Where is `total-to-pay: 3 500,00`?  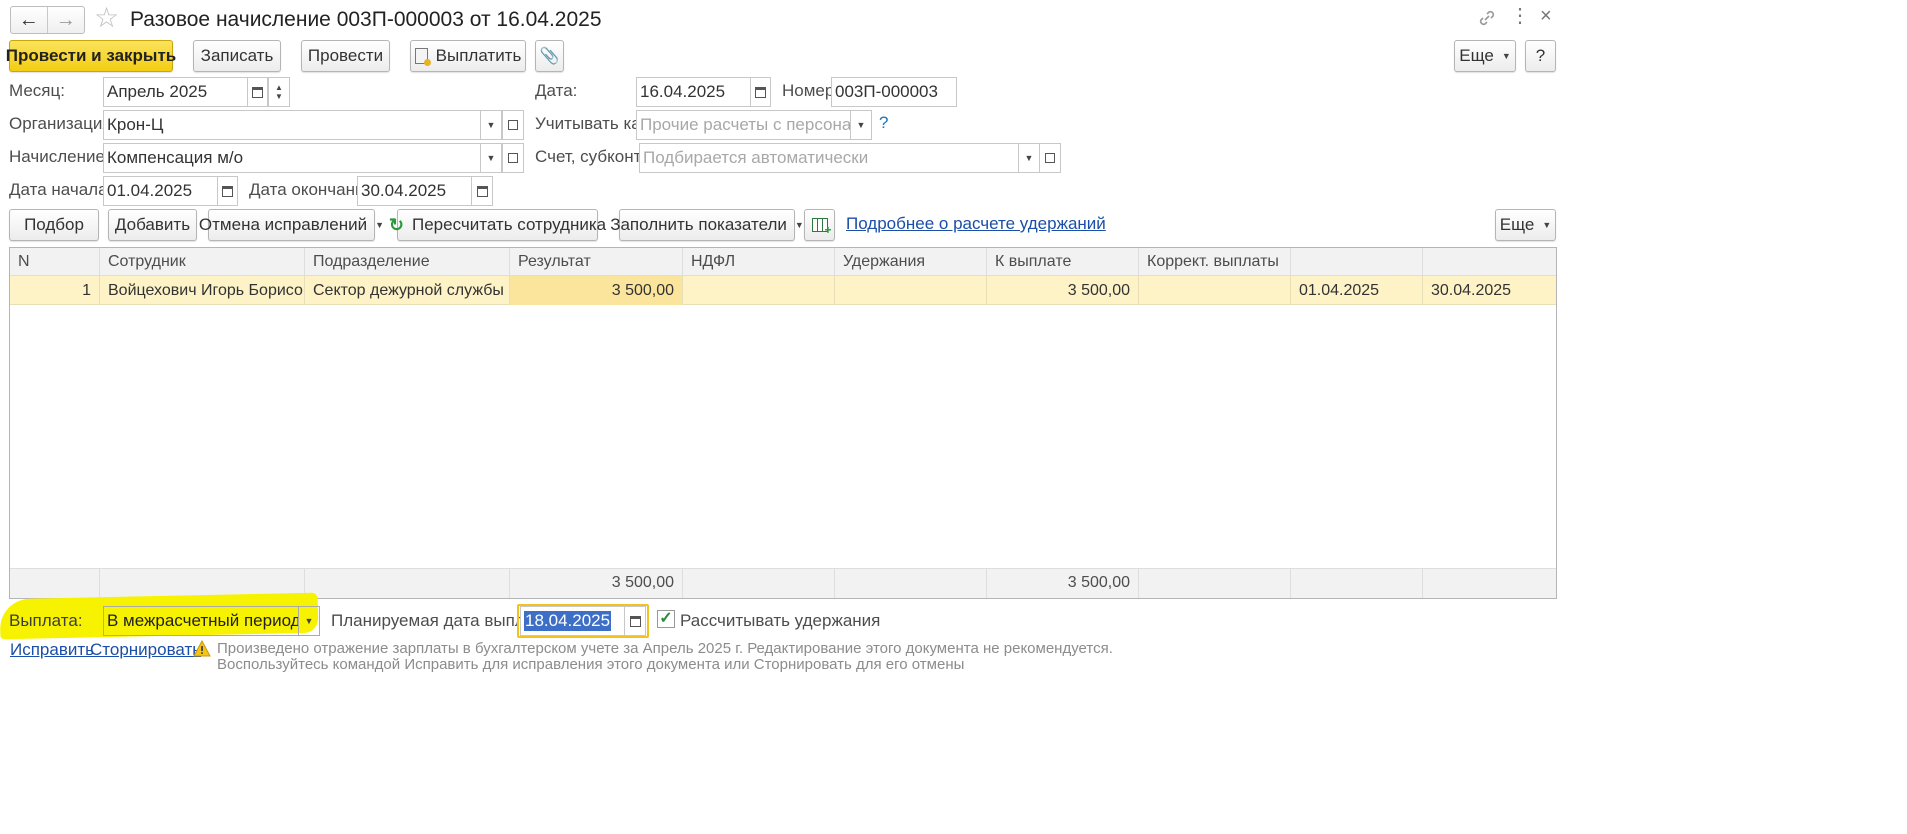 total-to-pay: 3 500,00 is located at coordinates (1063, 583).